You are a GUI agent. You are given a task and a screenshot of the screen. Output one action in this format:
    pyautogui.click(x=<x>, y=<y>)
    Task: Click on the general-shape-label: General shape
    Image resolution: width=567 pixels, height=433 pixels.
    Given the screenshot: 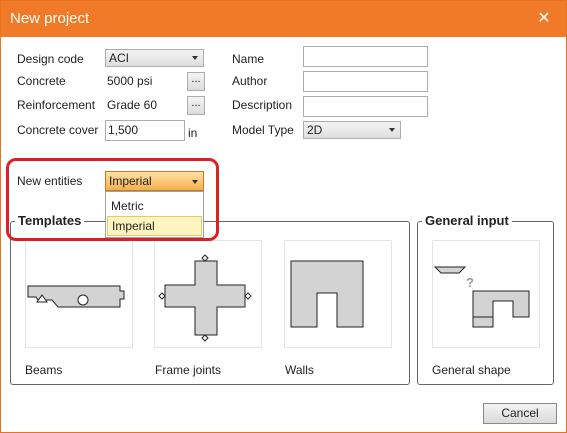 What is the action you would take?
    pyautogui.click(x=471, y=370)
    